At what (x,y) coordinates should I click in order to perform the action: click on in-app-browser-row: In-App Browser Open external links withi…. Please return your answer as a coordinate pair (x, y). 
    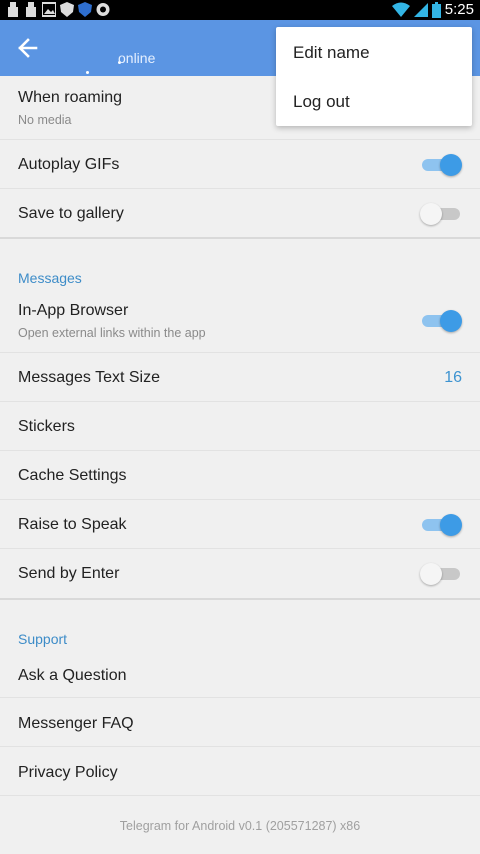
    Looking at the image, I should click on (240, 322).